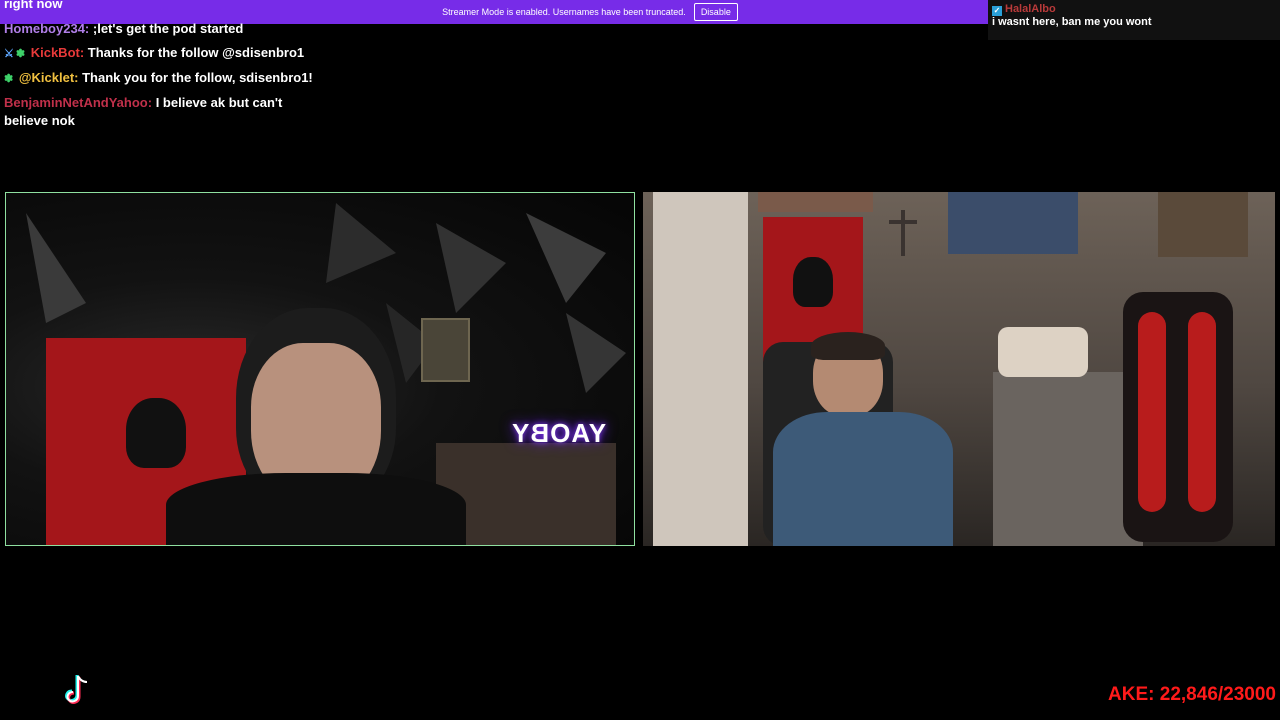 This screenshot has height=720, width=1280. What do you see at coordinates (33, 5) in the screenshot?
I see `chat-partial-line: right now` at bounding box center [33, 5].